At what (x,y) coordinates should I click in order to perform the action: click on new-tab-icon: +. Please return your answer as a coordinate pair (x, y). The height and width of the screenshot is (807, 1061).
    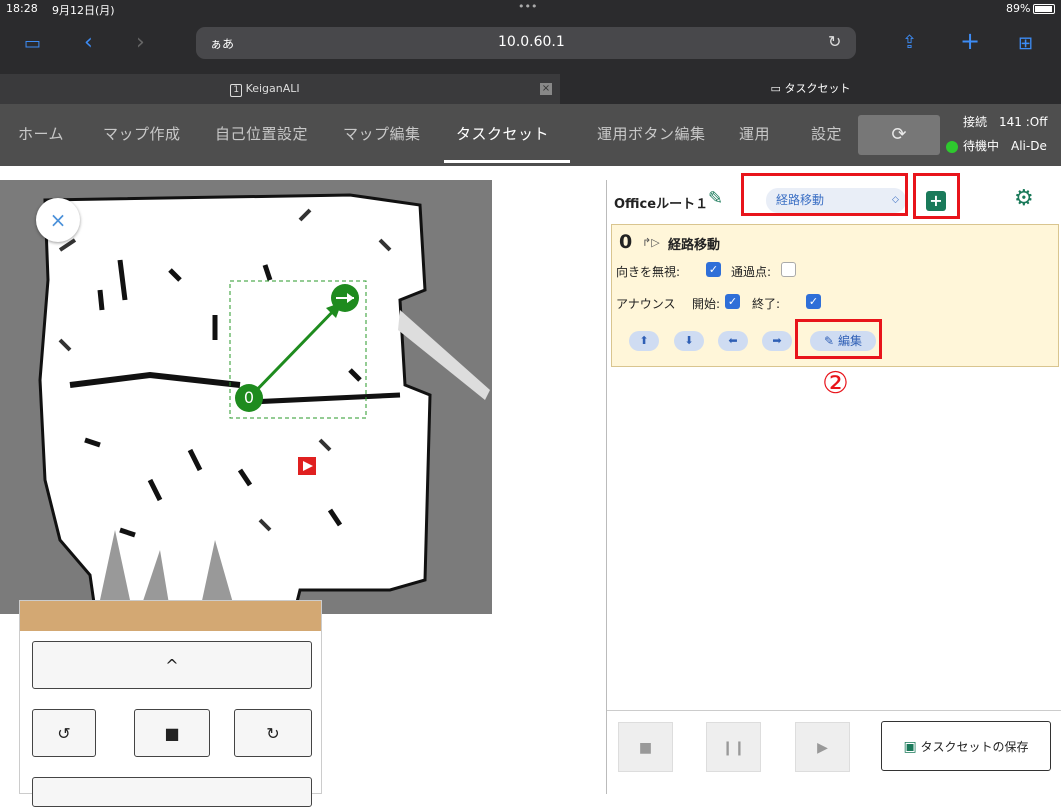
    Looking at the image, I should click on (970, 41).